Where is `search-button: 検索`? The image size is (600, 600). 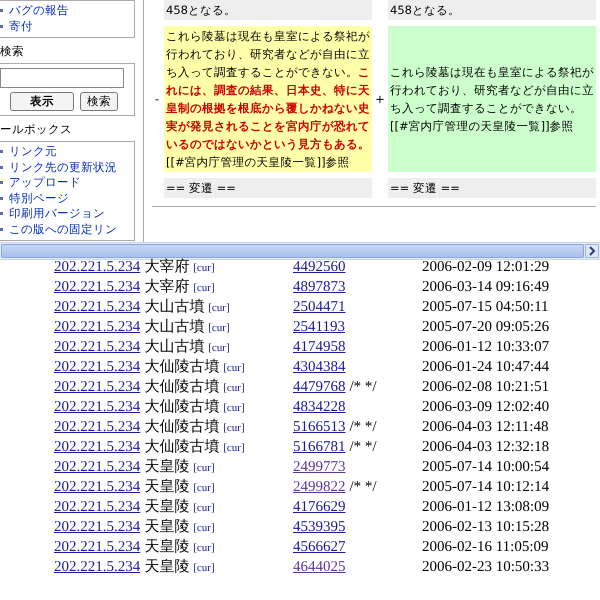 search-button: 検索 is located at coordinates (99, 101).